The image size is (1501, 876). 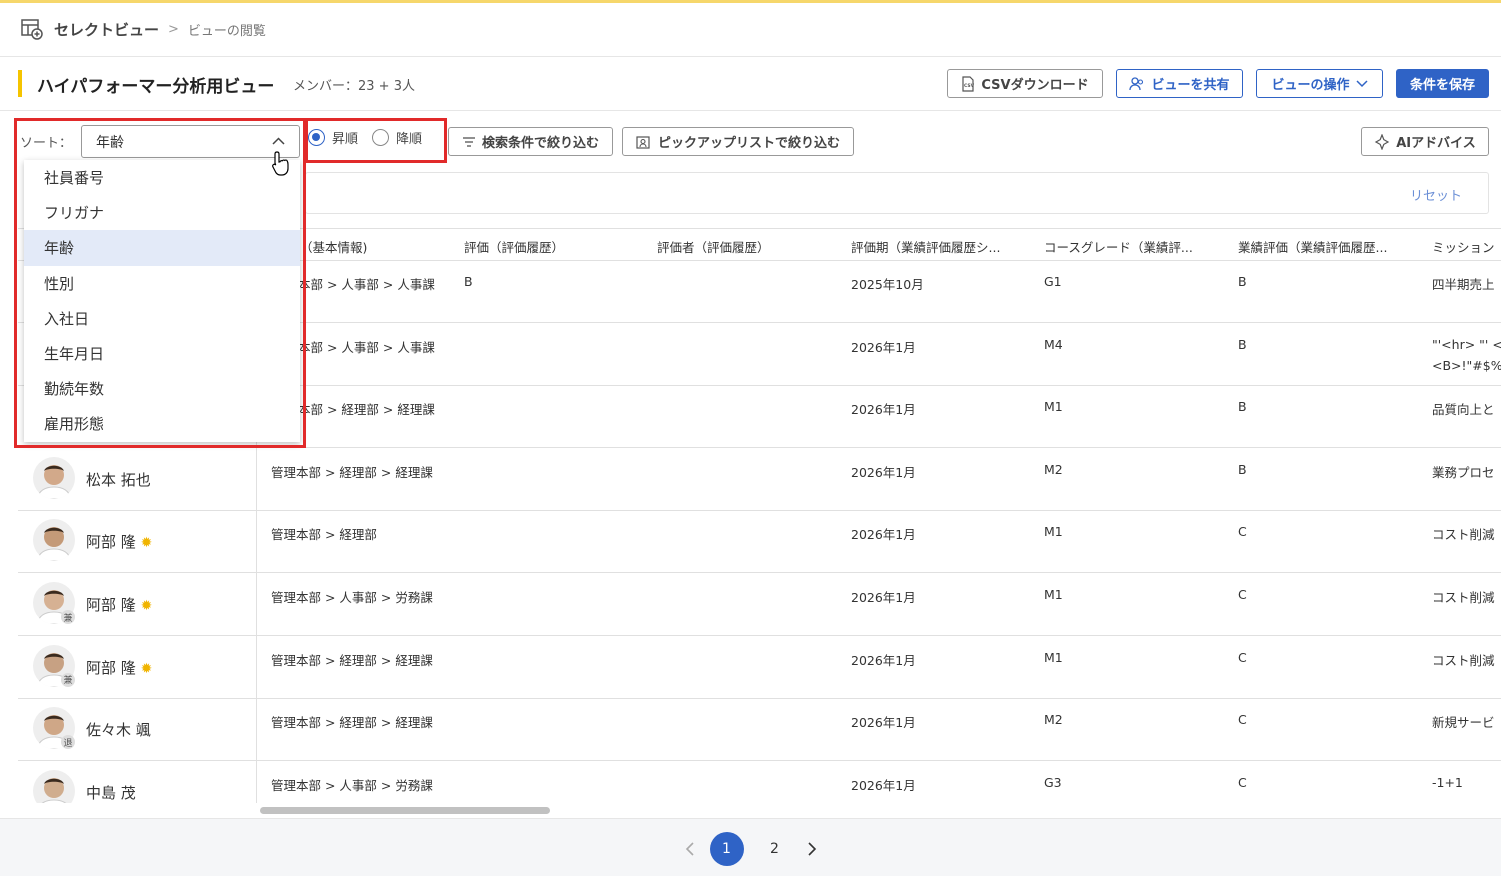 What do you see at coordinates (111, 792) in the screenshot?
I see `employee-name: 中島 茂` at bounding box center [111, 792].